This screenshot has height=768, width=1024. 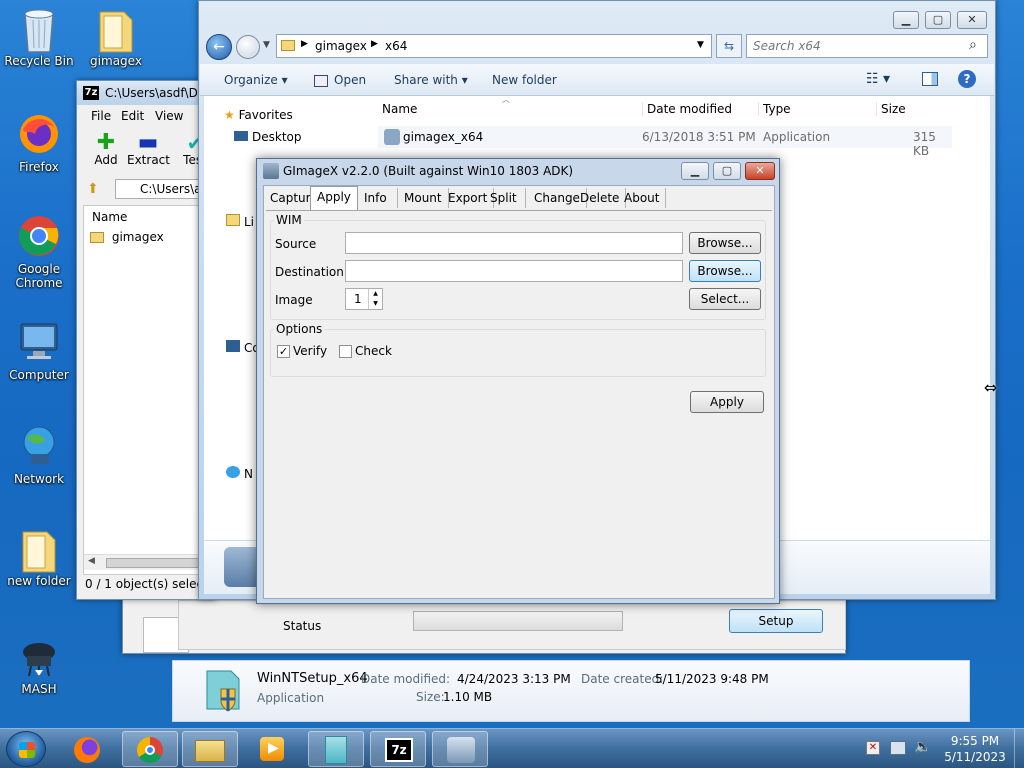 What do you see at coordinates (336, 749) in the screenshot?
I see `taskbar-winntsetup` at bounding box center [336, 749].